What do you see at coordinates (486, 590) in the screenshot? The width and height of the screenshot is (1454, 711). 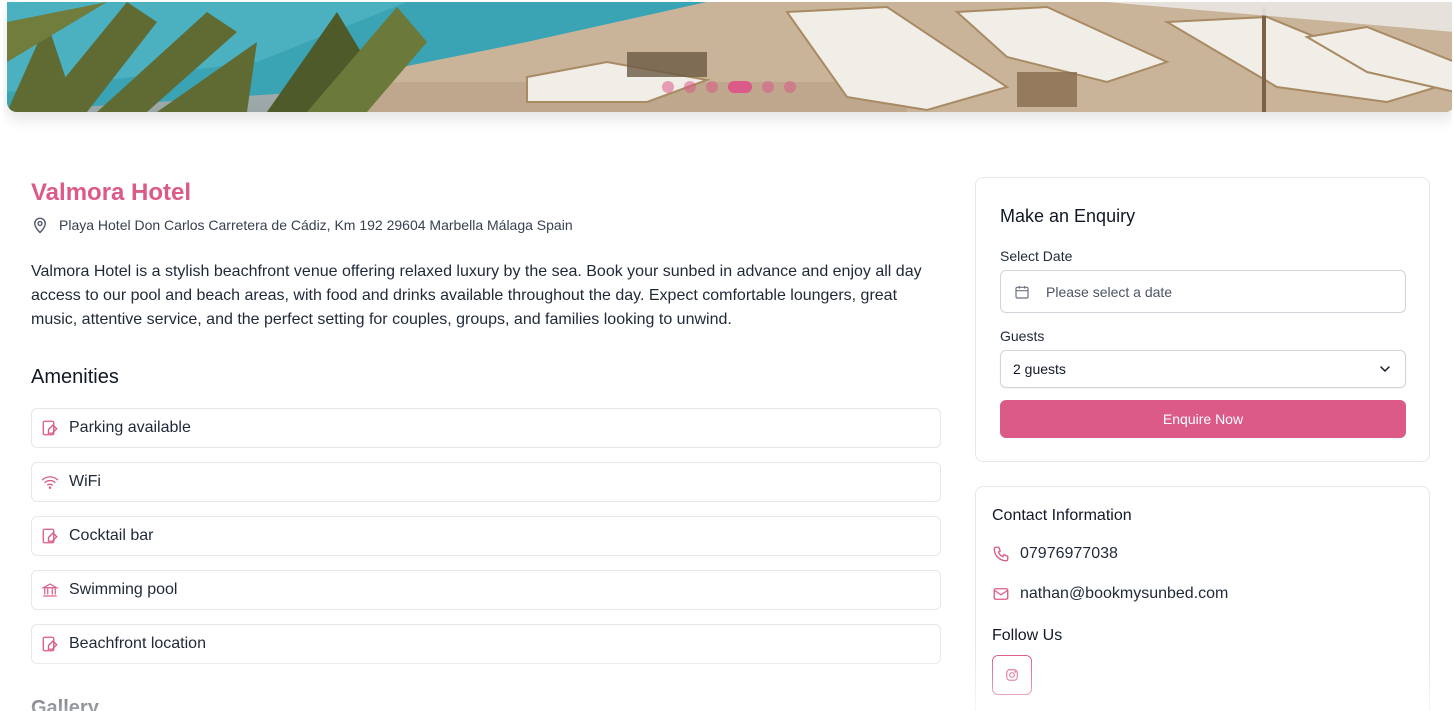 I see `amenity-item: Swimming pool` at bounding box center [486, 590].